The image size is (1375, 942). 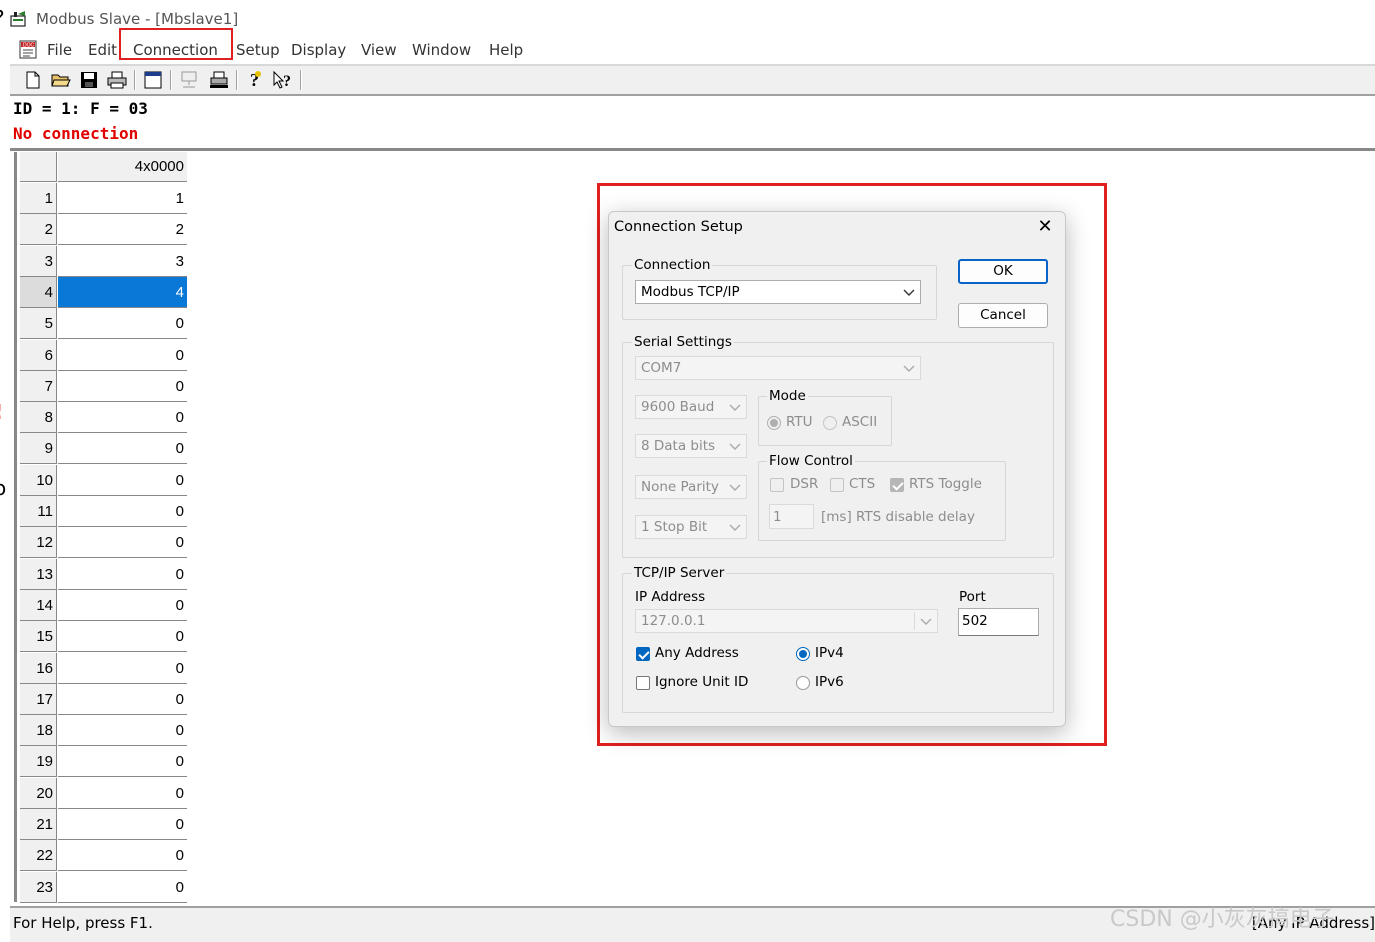 What do you see at coordinates (122, 167) in the screenshot?
I see `column-header: 4x0000` at bounding box center [122, 167].